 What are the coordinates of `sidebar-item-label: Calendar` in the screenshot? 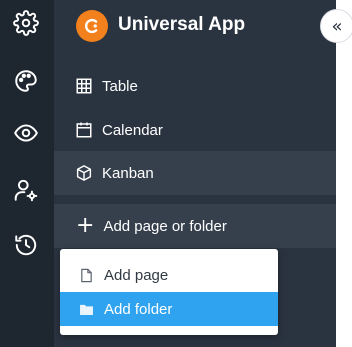 It's located at (132, 130).